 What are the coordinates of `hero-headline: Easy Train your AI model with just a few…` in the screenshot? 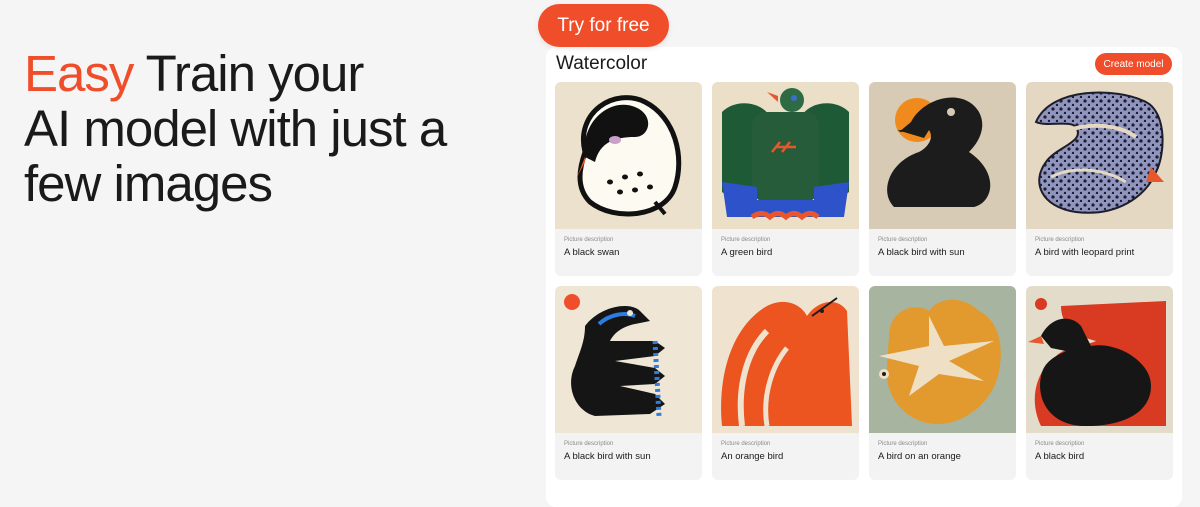 It's located at (235, 128).